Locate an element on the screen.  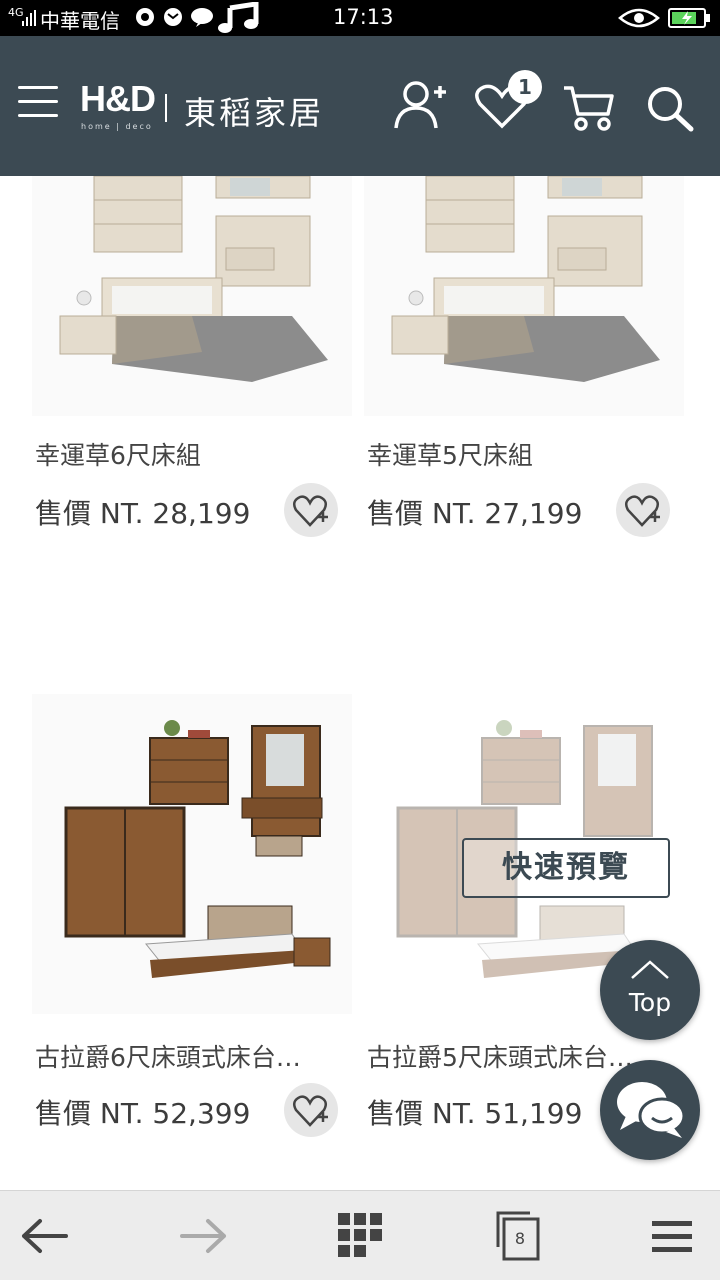
line-icon is located at coordinates (202, 17).